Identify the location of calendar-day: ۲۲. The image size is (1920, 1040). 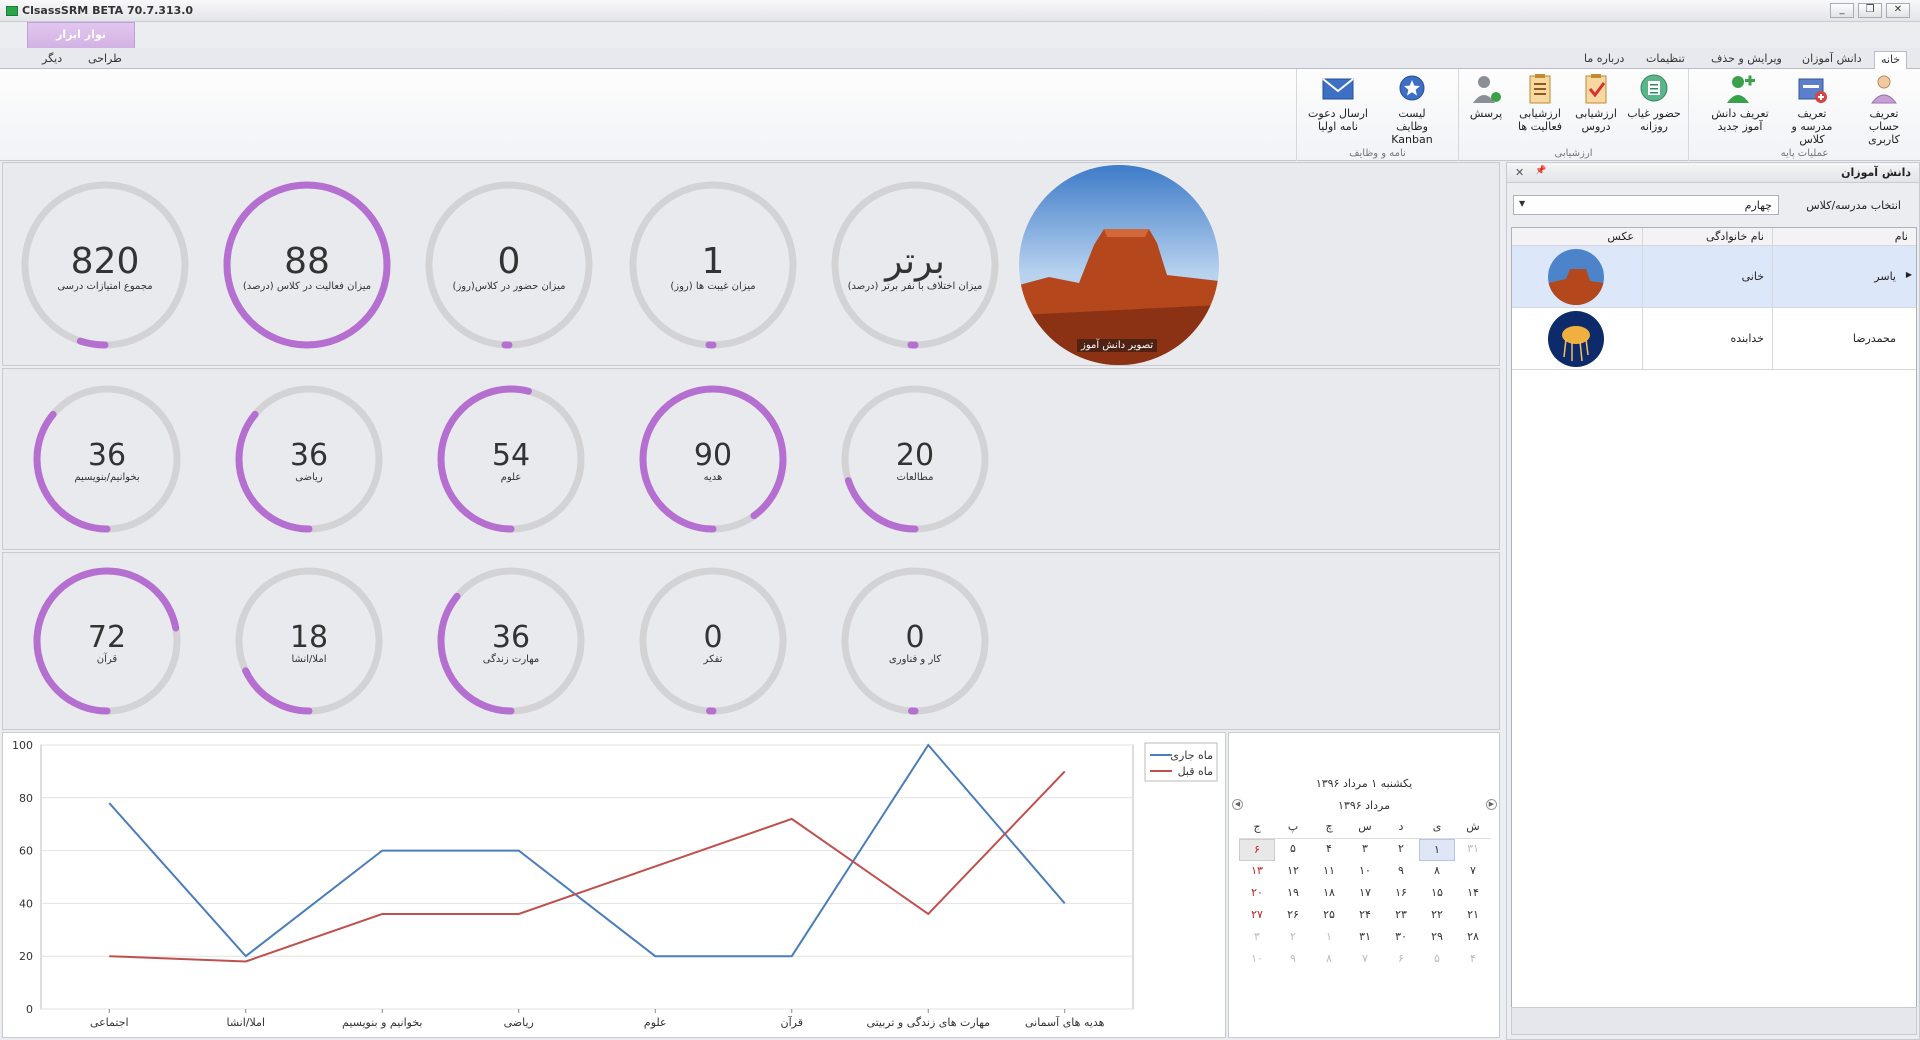
(1437, 916).